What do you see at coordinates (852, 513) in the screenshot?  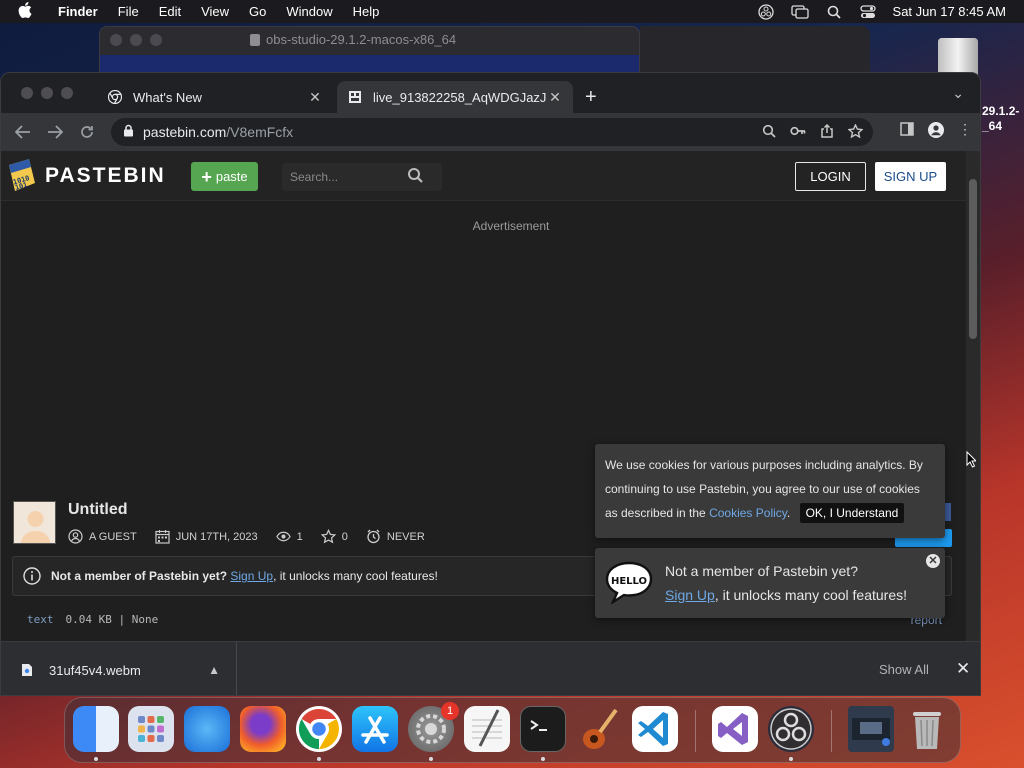 I see `cookie-accept-button: OK, I Understand` at bounding box center [852, 513].